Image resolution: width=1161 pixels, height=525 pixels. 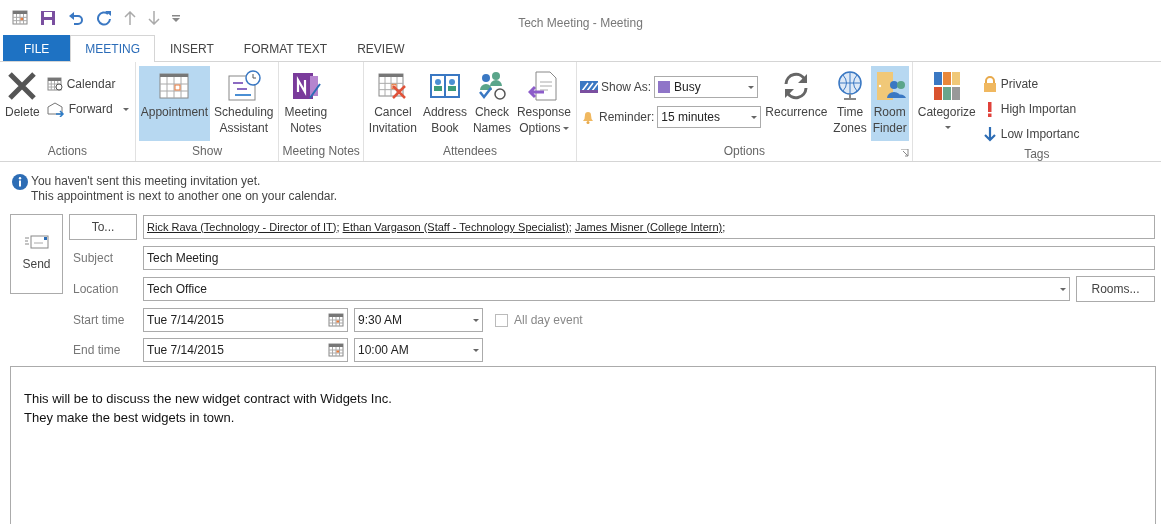 I want to click on group-label: Tags, so click(x=1037, y=154).